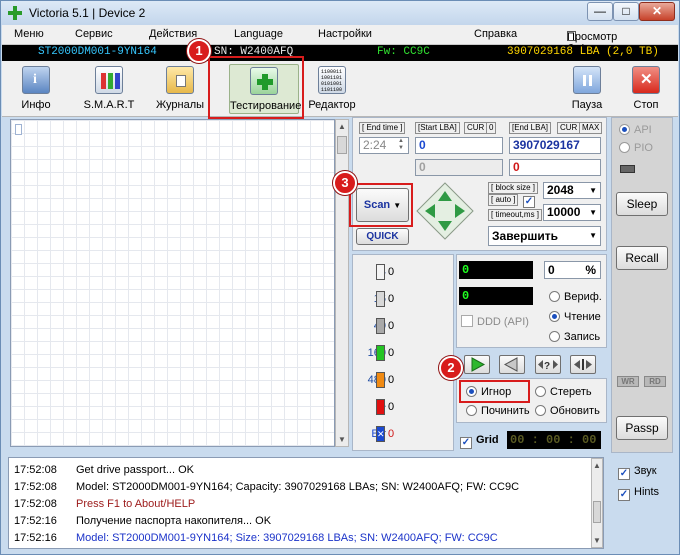 The width and height of the screenshot is (680, 555). Describe the element at coordinates (403, 52) in the screenshot. I see `drive-firmware: Fw: CC9C` at that location.